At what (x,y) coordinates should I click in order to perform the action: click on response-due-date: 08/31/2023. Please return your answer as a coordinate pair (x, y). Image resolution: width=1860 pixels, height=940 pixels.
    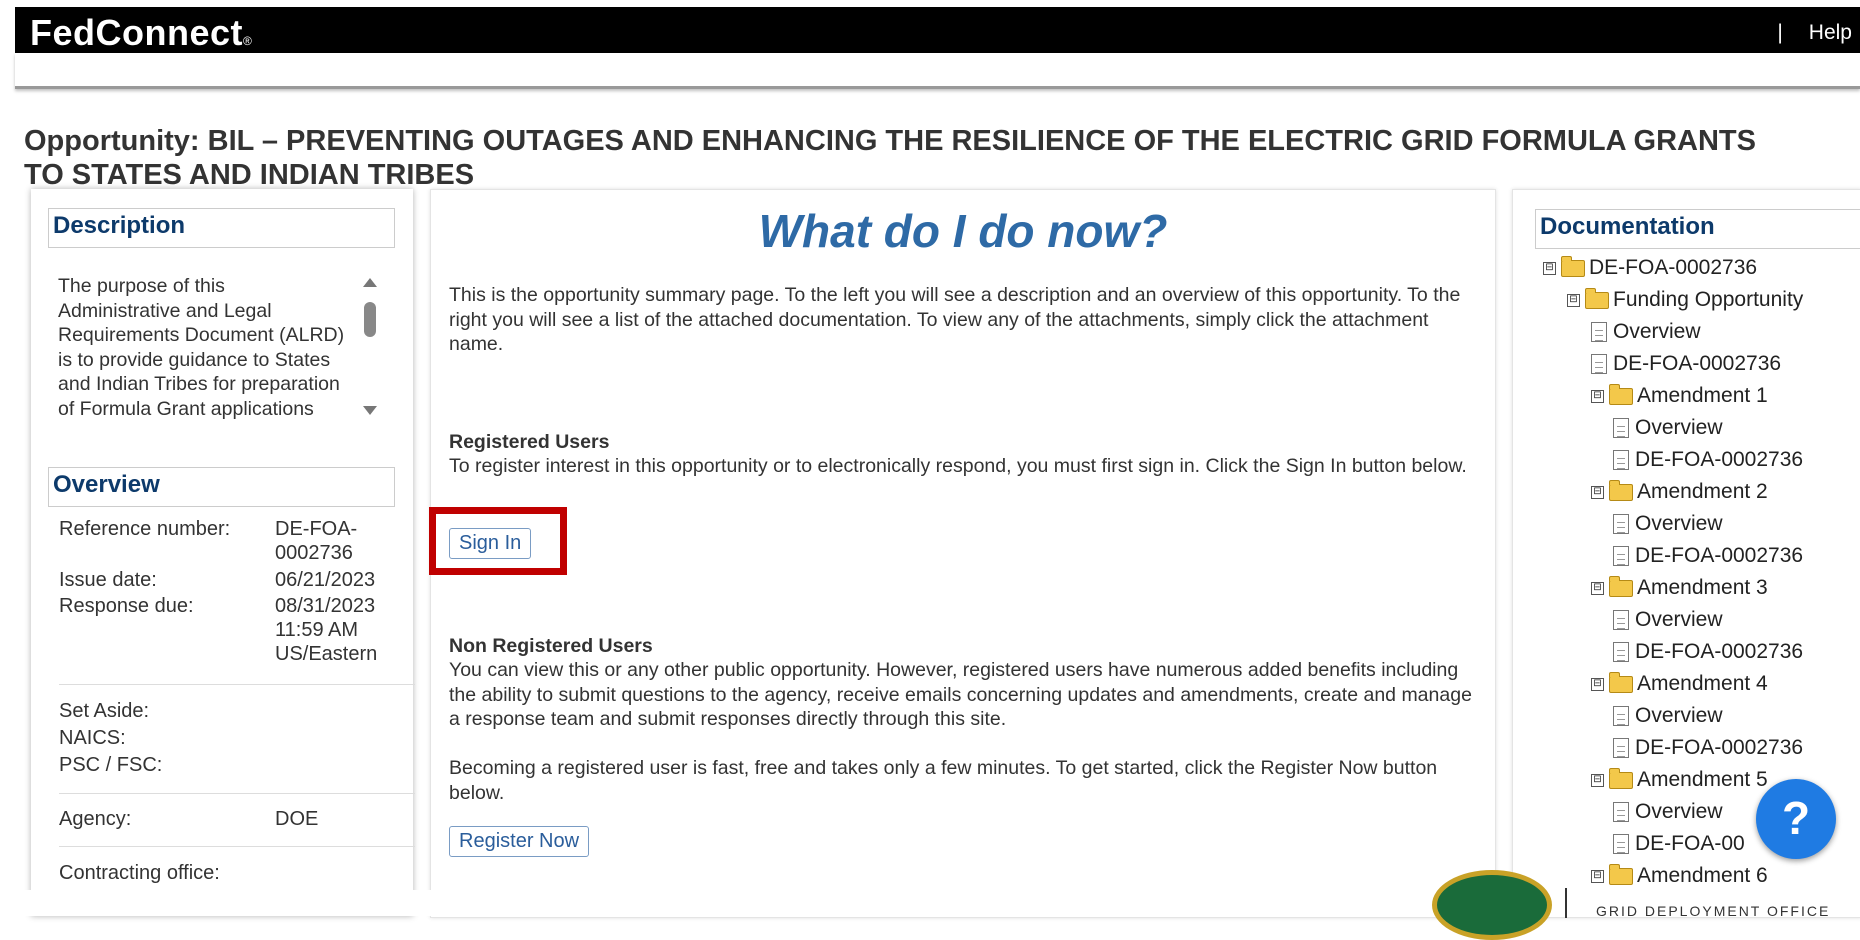
    Looking at the image, I should click on (325, 606).